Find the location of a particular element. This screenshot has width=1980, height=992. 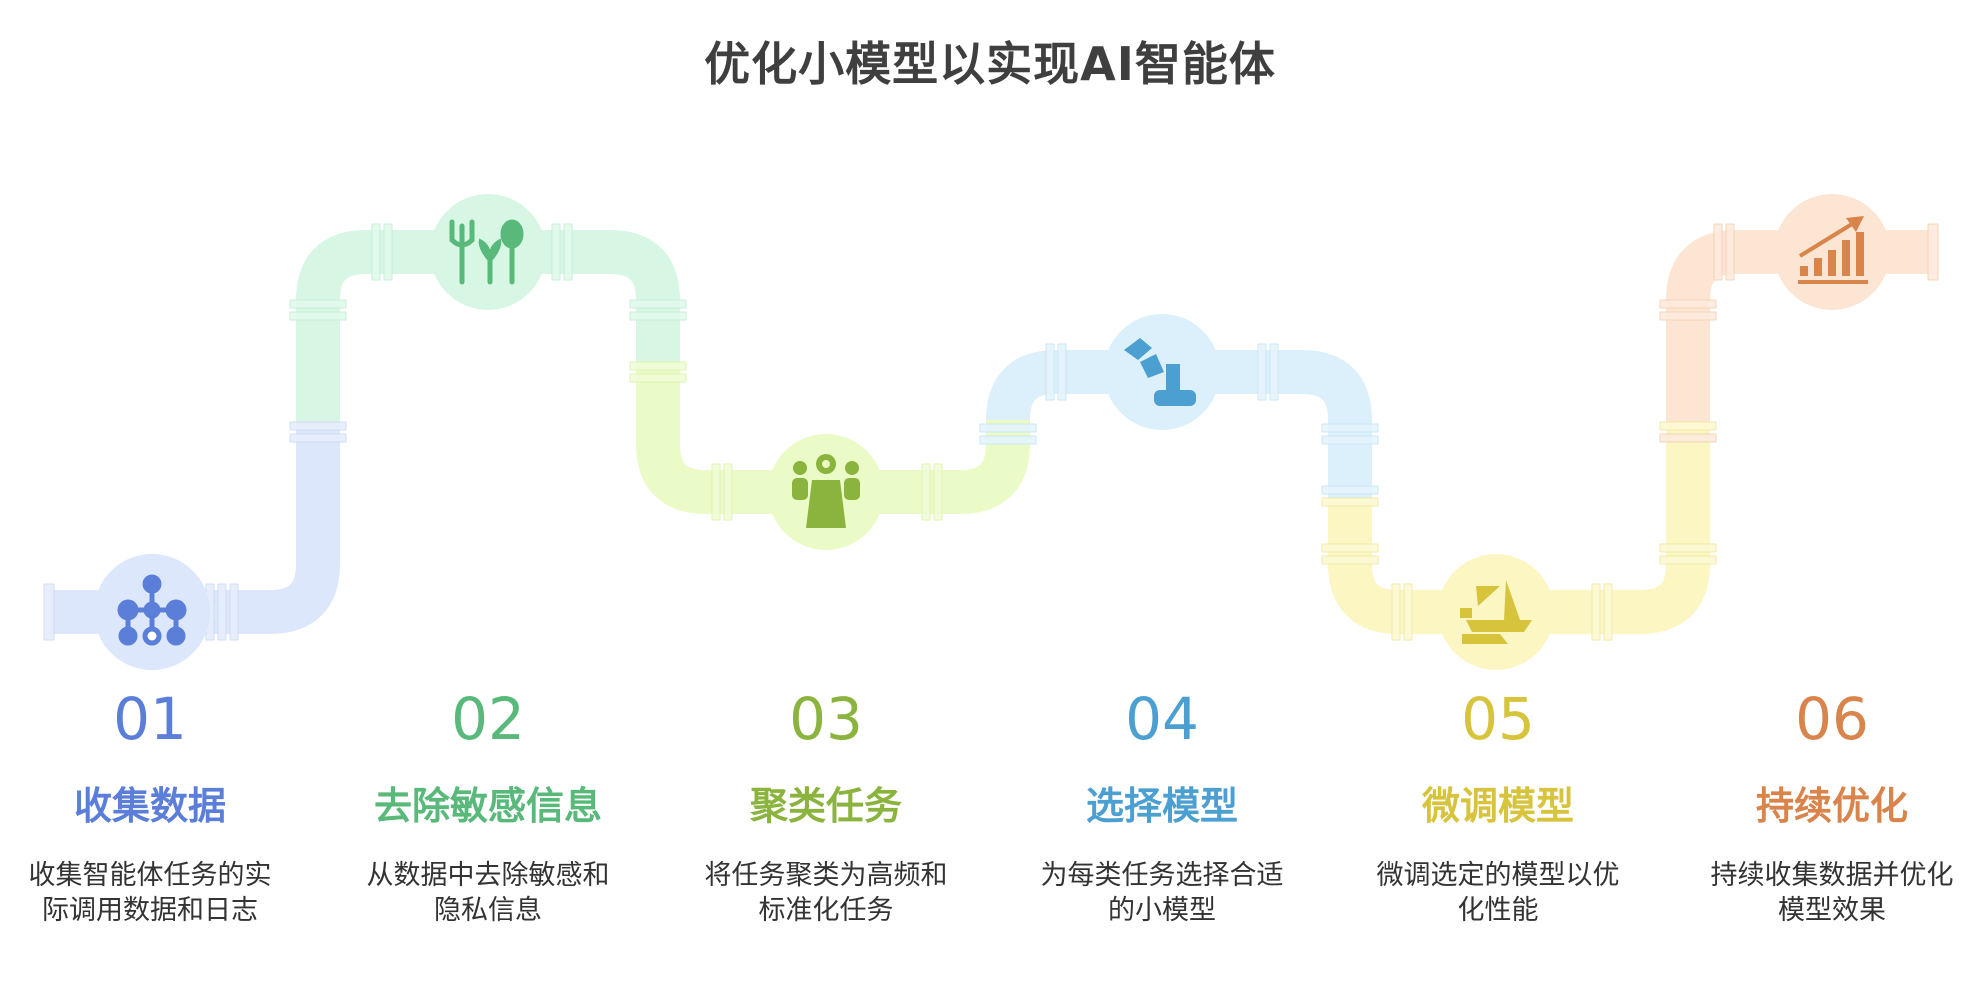

step-description: 微调选定的模型以优 化性能 is located at coordinates (1498, 893).